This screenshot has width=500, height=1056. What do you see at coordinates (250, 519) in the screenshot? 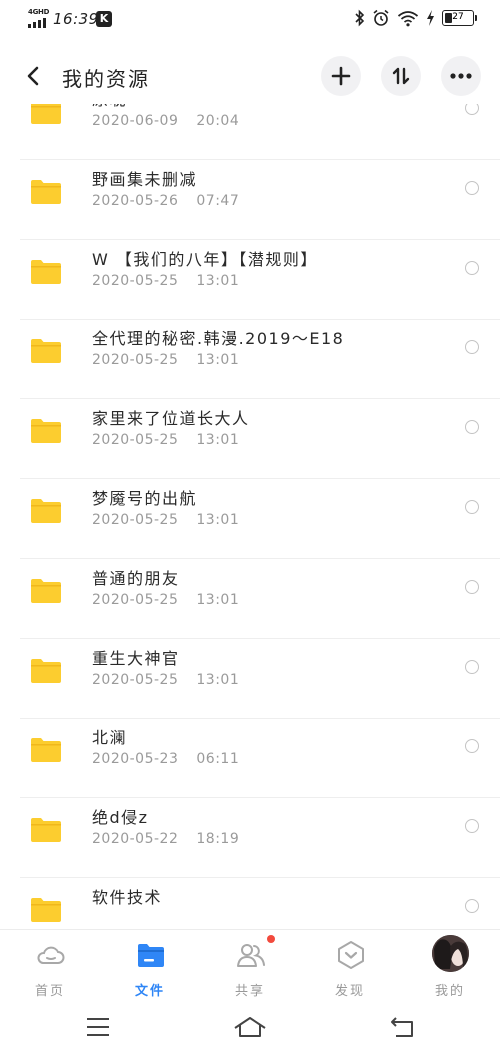
I see `list-item: 梦魇号的出航 2020-05-25 13:01` at bounding box center [250, 519].